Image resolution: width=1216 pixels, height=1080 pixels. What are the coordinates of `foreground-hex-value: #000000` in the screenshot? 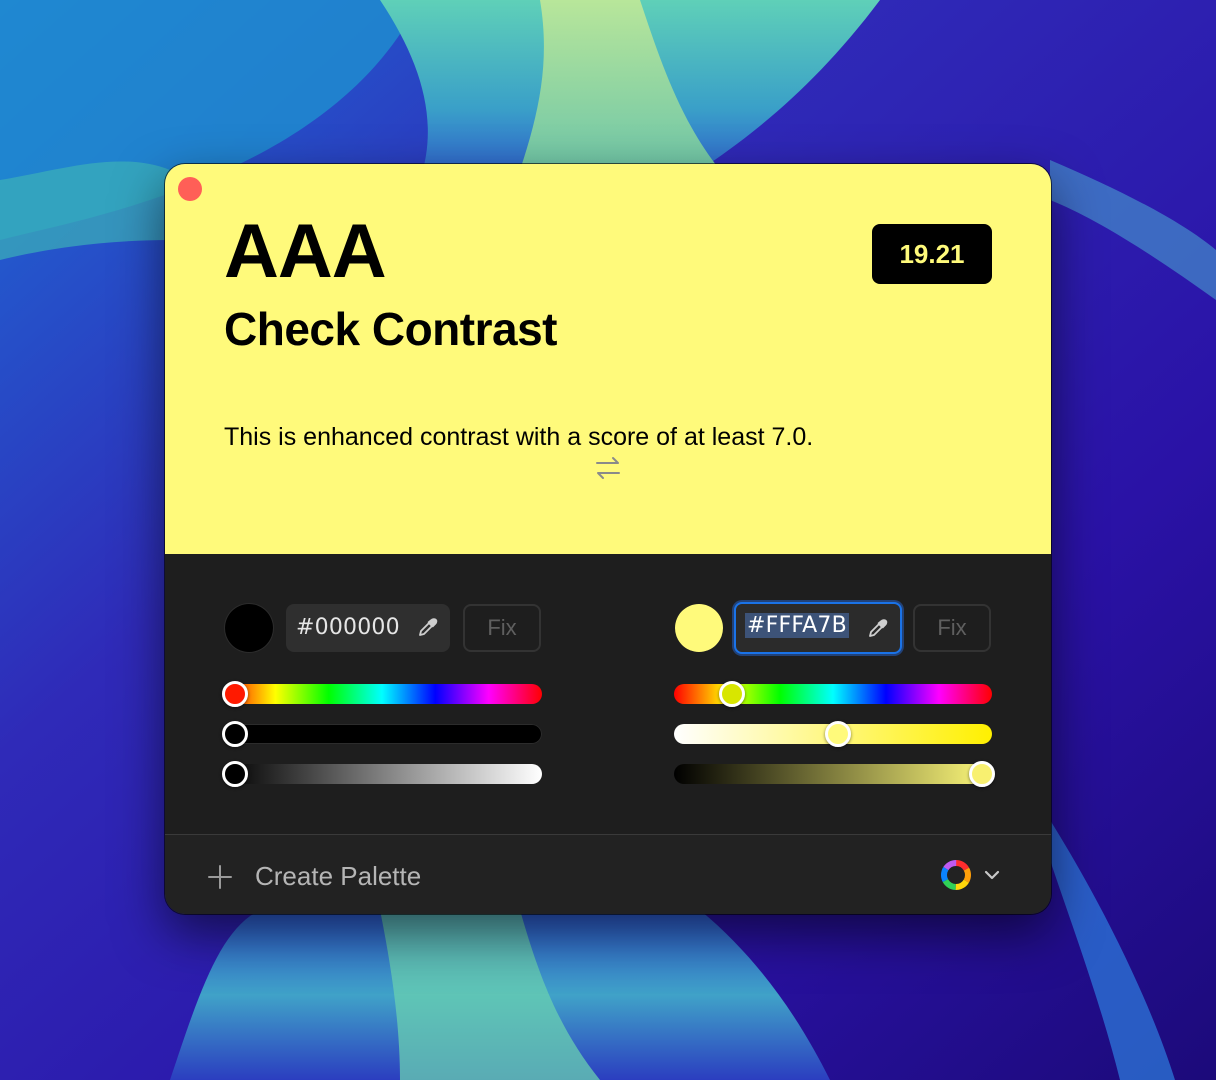 It's located at (348, 627).